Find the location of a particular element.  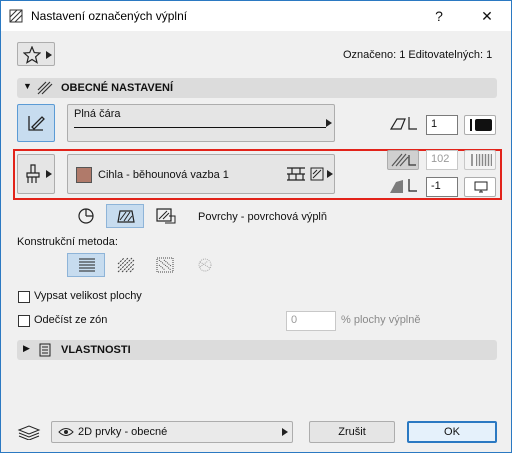

pen-color-swatch is located at coordinates (483, 125).